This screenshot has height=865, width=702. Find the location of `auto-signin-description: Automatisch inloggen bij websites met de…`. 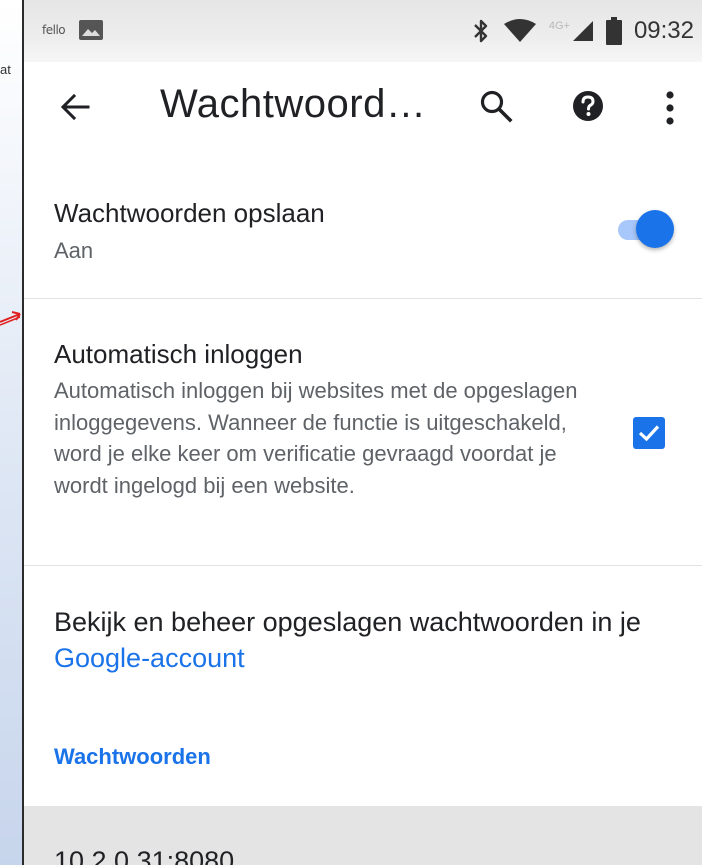

auto-signin-description: Automatisch inloggen bij websites met de… is located at coordinates (316, 438).